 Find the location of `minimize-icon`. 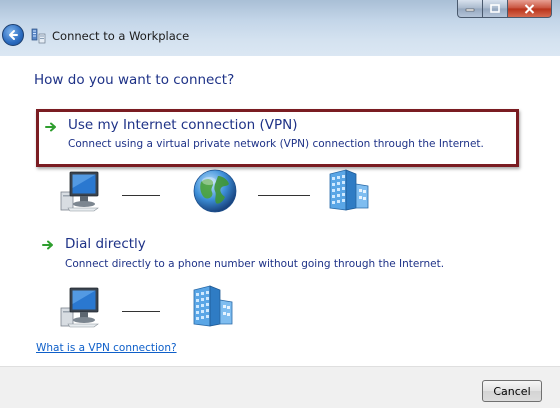

minimize-icon is located at coordinates (470, 9).